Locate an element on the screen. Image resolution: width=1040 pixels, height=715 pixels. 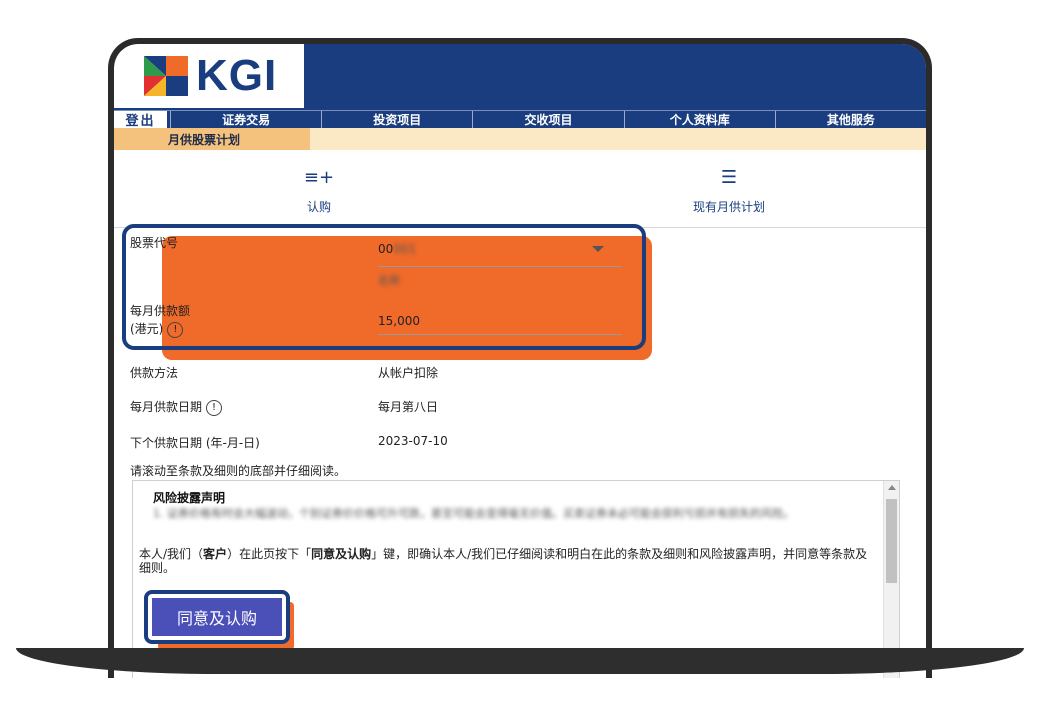
monthly-amount-currency: (港元)! is located at coordinates (157, 329).